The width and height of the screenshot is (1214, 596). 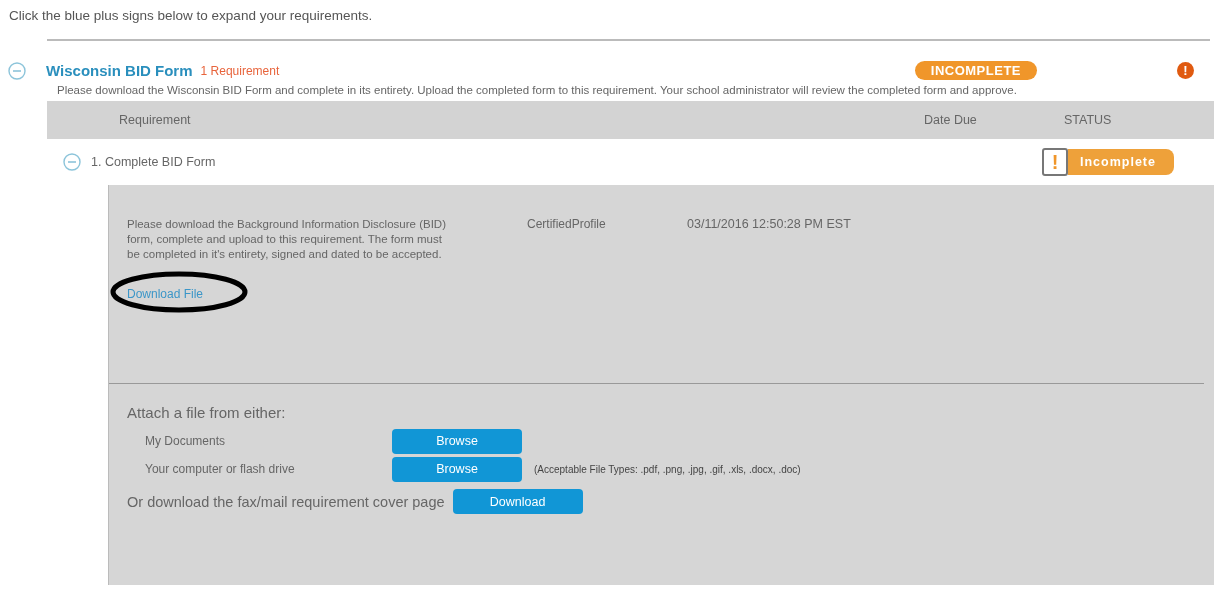 I want to click on download-file-link: Download File, so click(x=165, y=294).